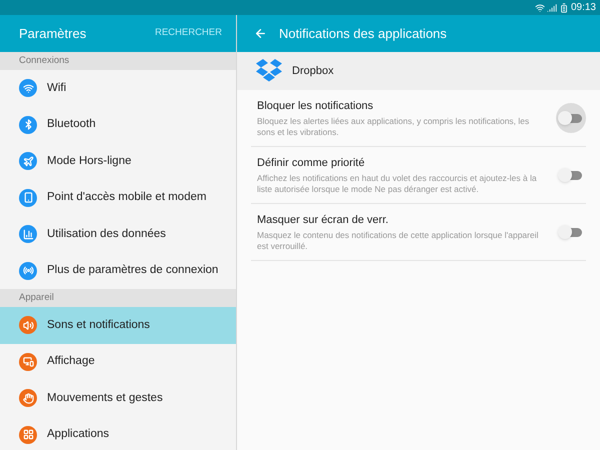  Describe the element at coordinates (52, 33) in the screenshot. I see `sidebar-title: Paramètres` at that location.